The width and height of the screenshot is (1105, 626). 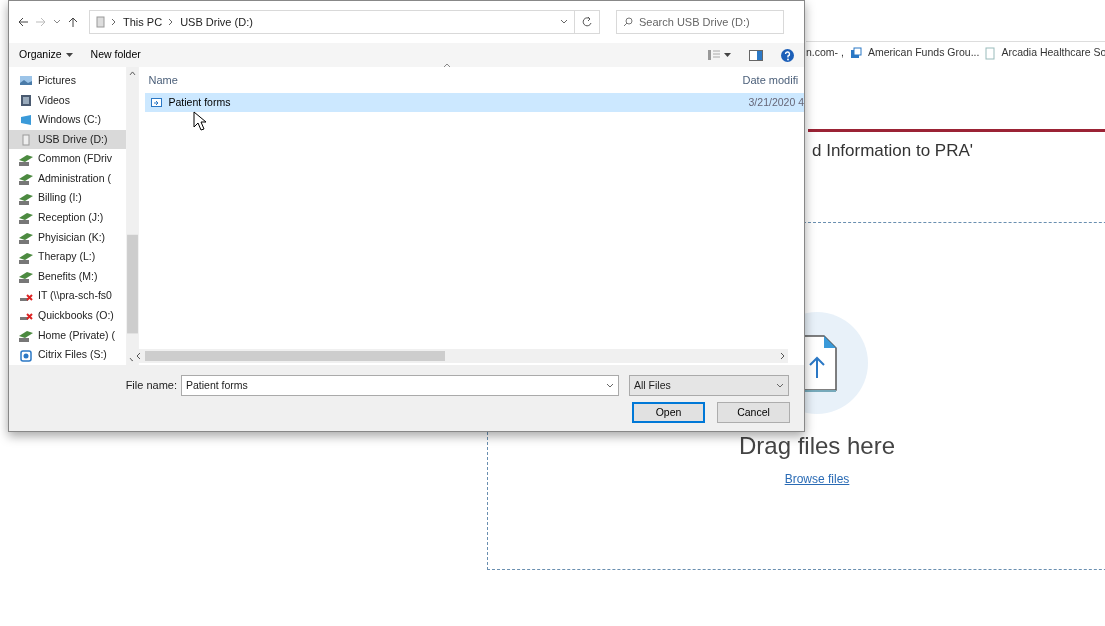 I want to click on search-icon, so click(x=628, y=22).